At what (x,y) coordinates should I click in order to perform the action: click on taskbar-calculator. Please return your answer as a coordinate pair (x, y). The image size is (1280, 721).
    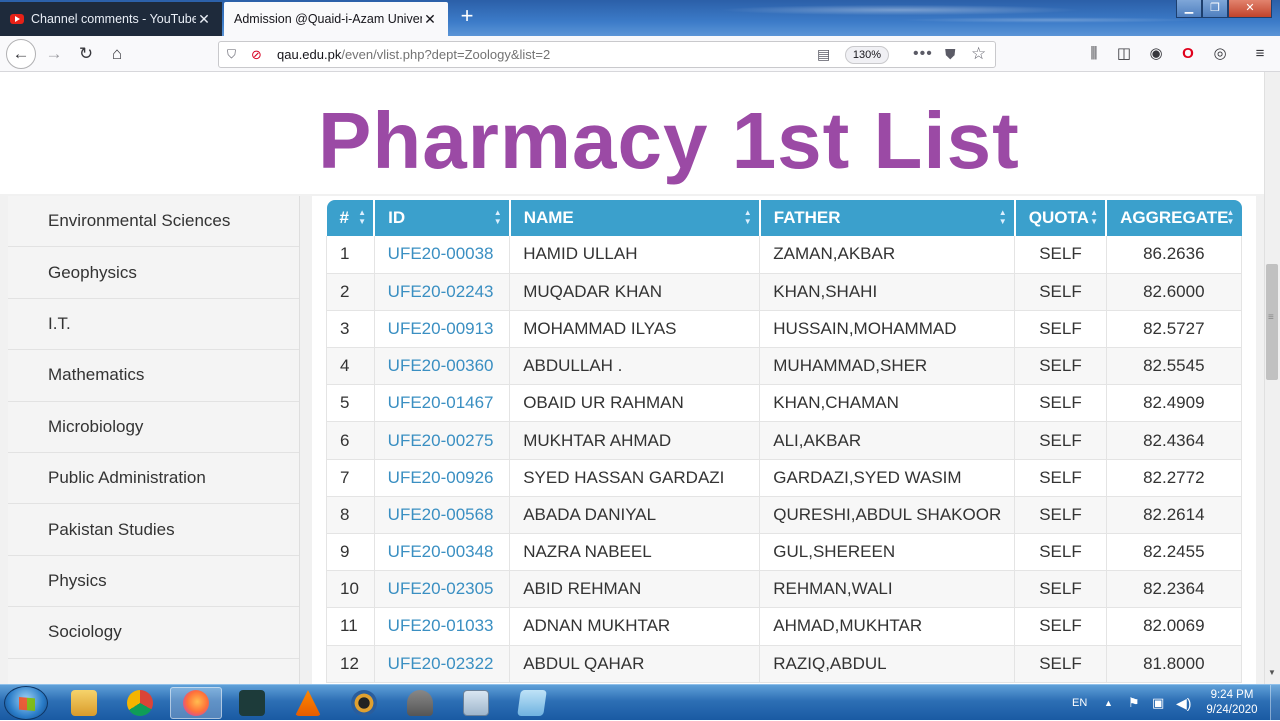
    Looking at the image, I should click on (476, 703).